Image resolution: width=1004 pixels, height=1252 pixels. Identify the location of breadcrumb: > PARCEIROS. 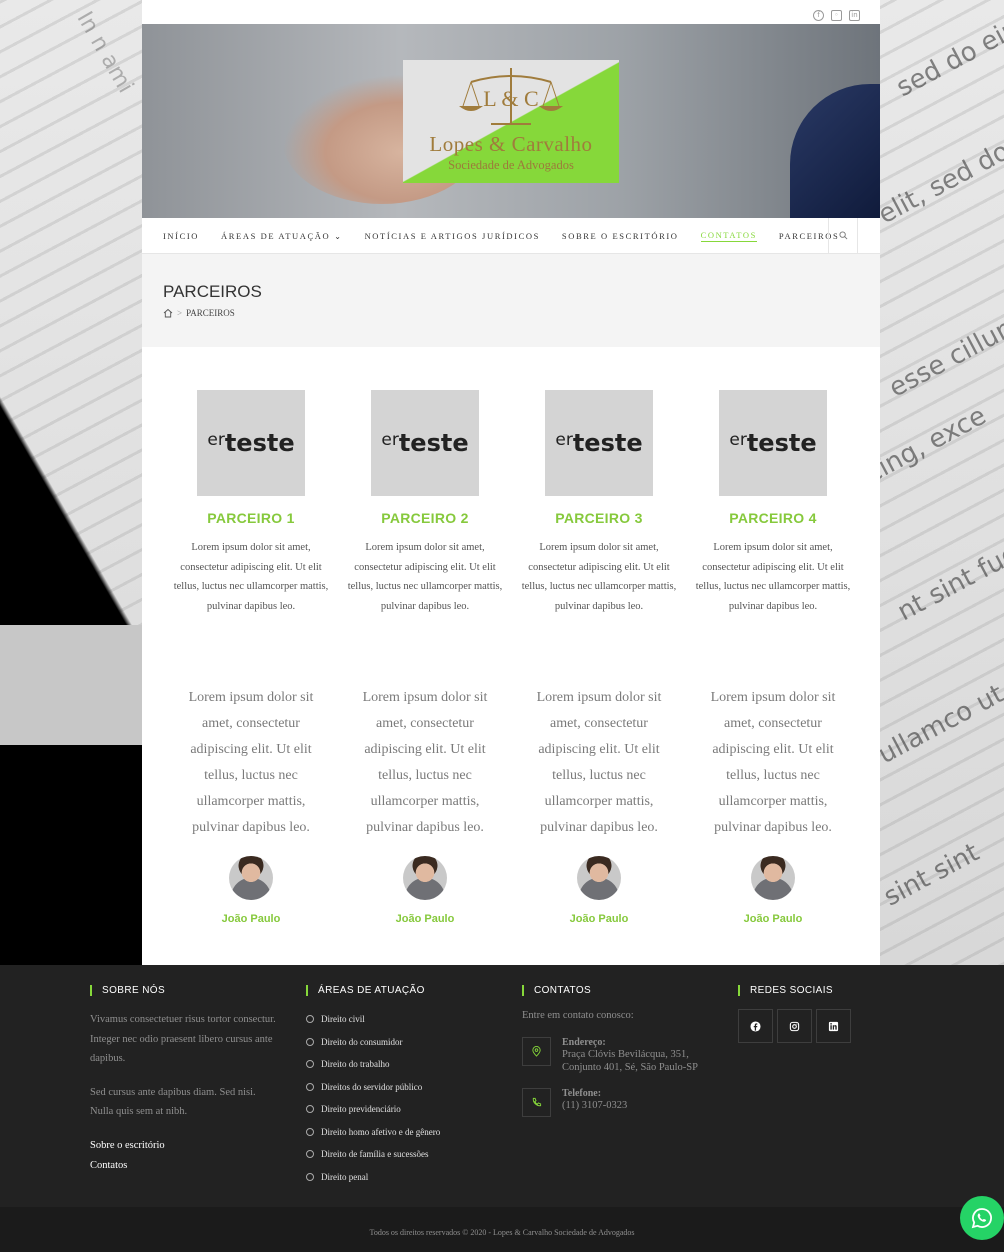
(511, 313).